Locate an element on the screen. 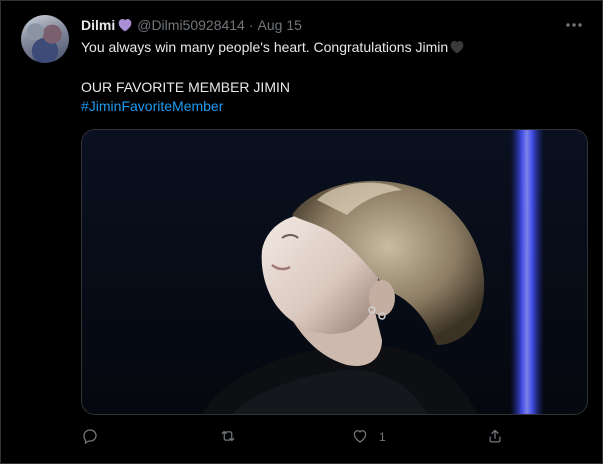  share-icon is located at coordinates (495, 437).